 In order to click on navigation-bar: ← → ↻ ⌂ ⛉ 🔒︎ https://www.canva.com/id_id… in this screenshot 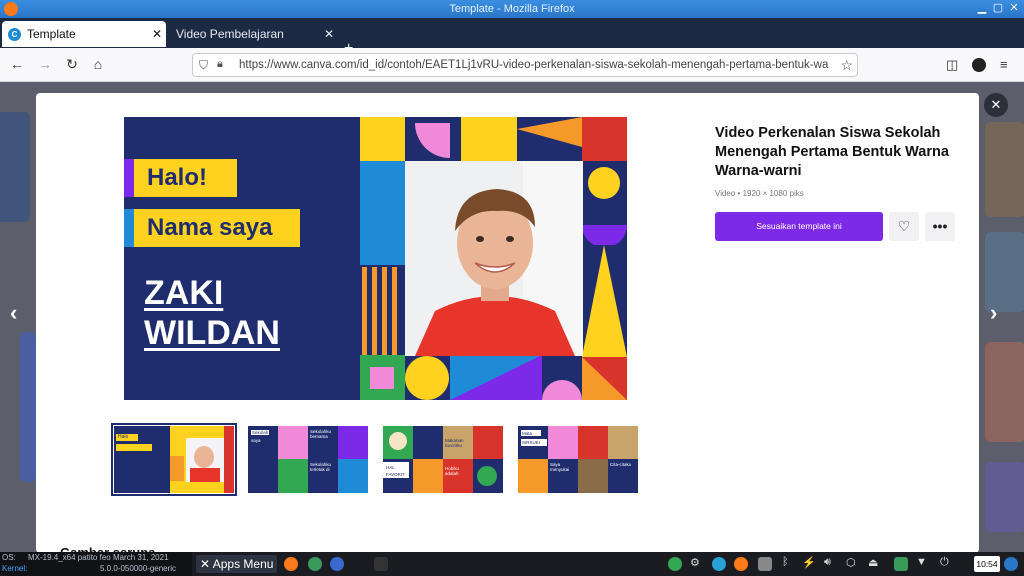, I will do `click(512, 65)`.